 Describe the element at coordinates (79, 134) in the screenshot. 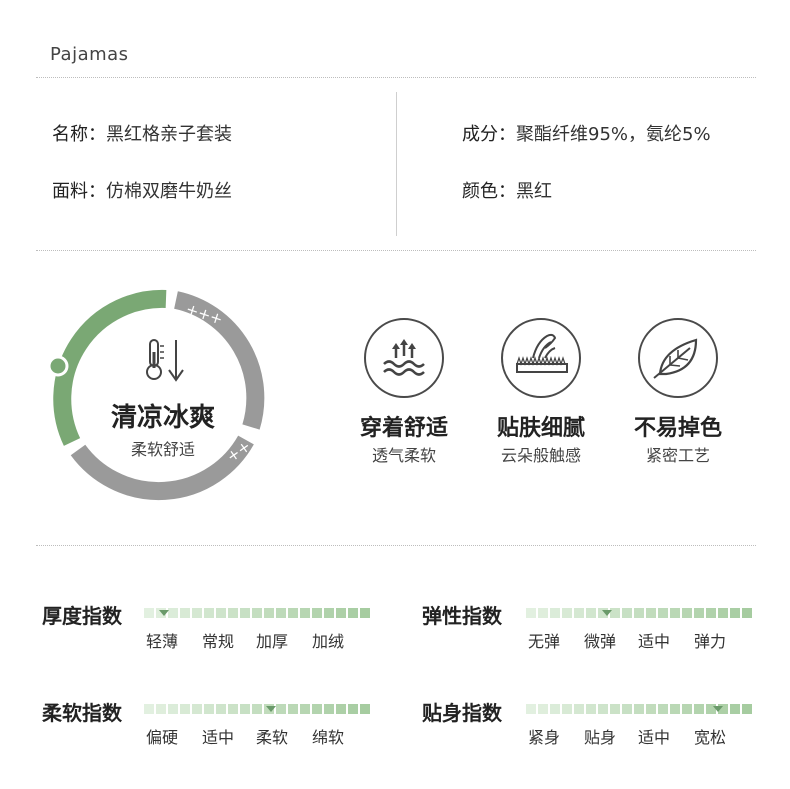

I see `spec-name-label: 名称：` at that location.